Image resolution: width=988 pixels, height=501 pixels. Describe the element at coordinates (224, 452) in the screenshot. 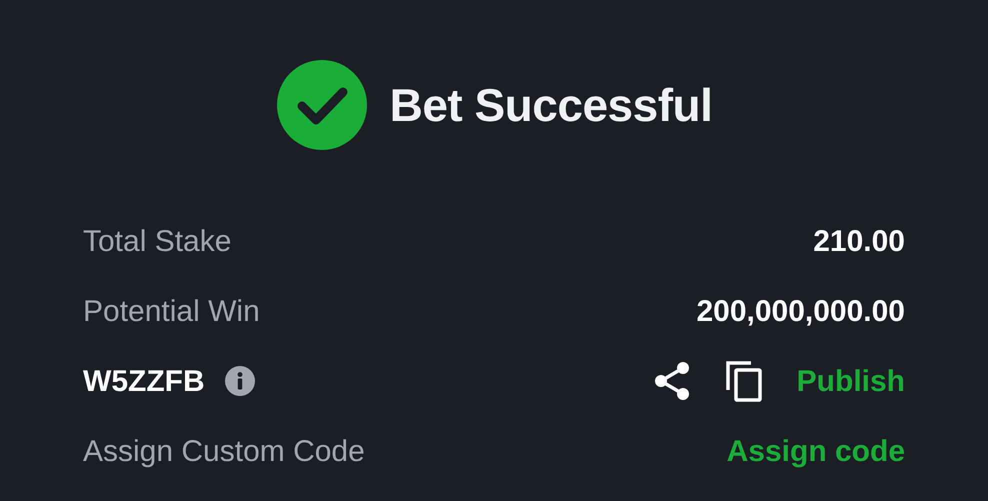

I see `custom-code-label: Assign Custom Code` at that location.